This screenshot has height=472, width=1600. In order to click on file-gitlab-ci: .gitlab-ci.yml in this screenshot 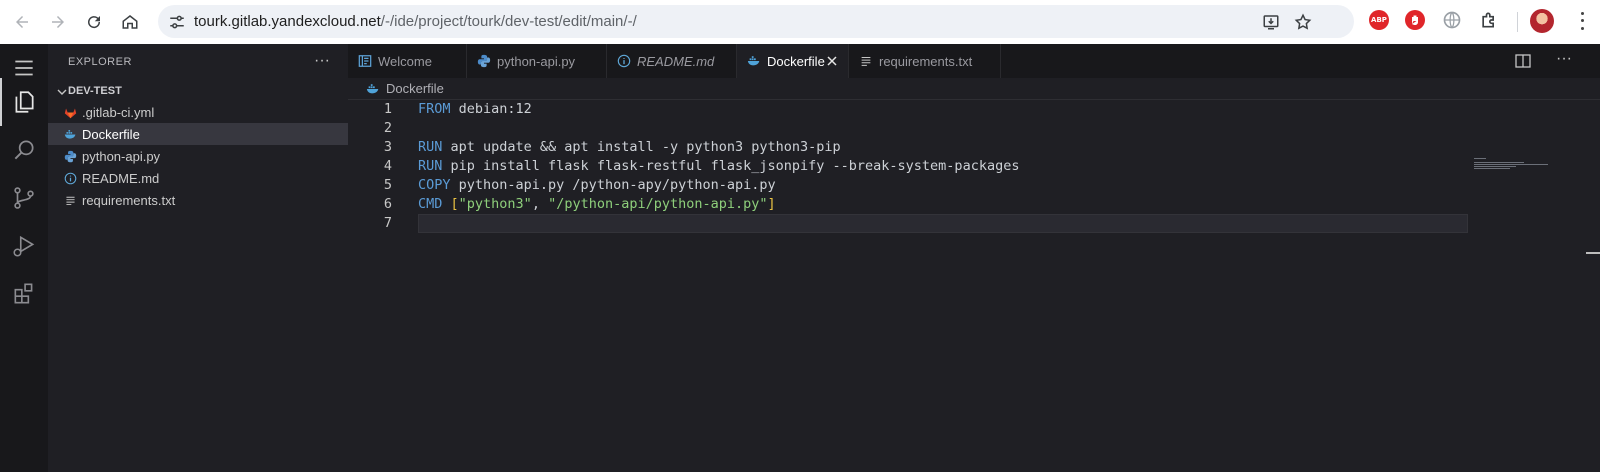, I will do `click(198, 112)`.